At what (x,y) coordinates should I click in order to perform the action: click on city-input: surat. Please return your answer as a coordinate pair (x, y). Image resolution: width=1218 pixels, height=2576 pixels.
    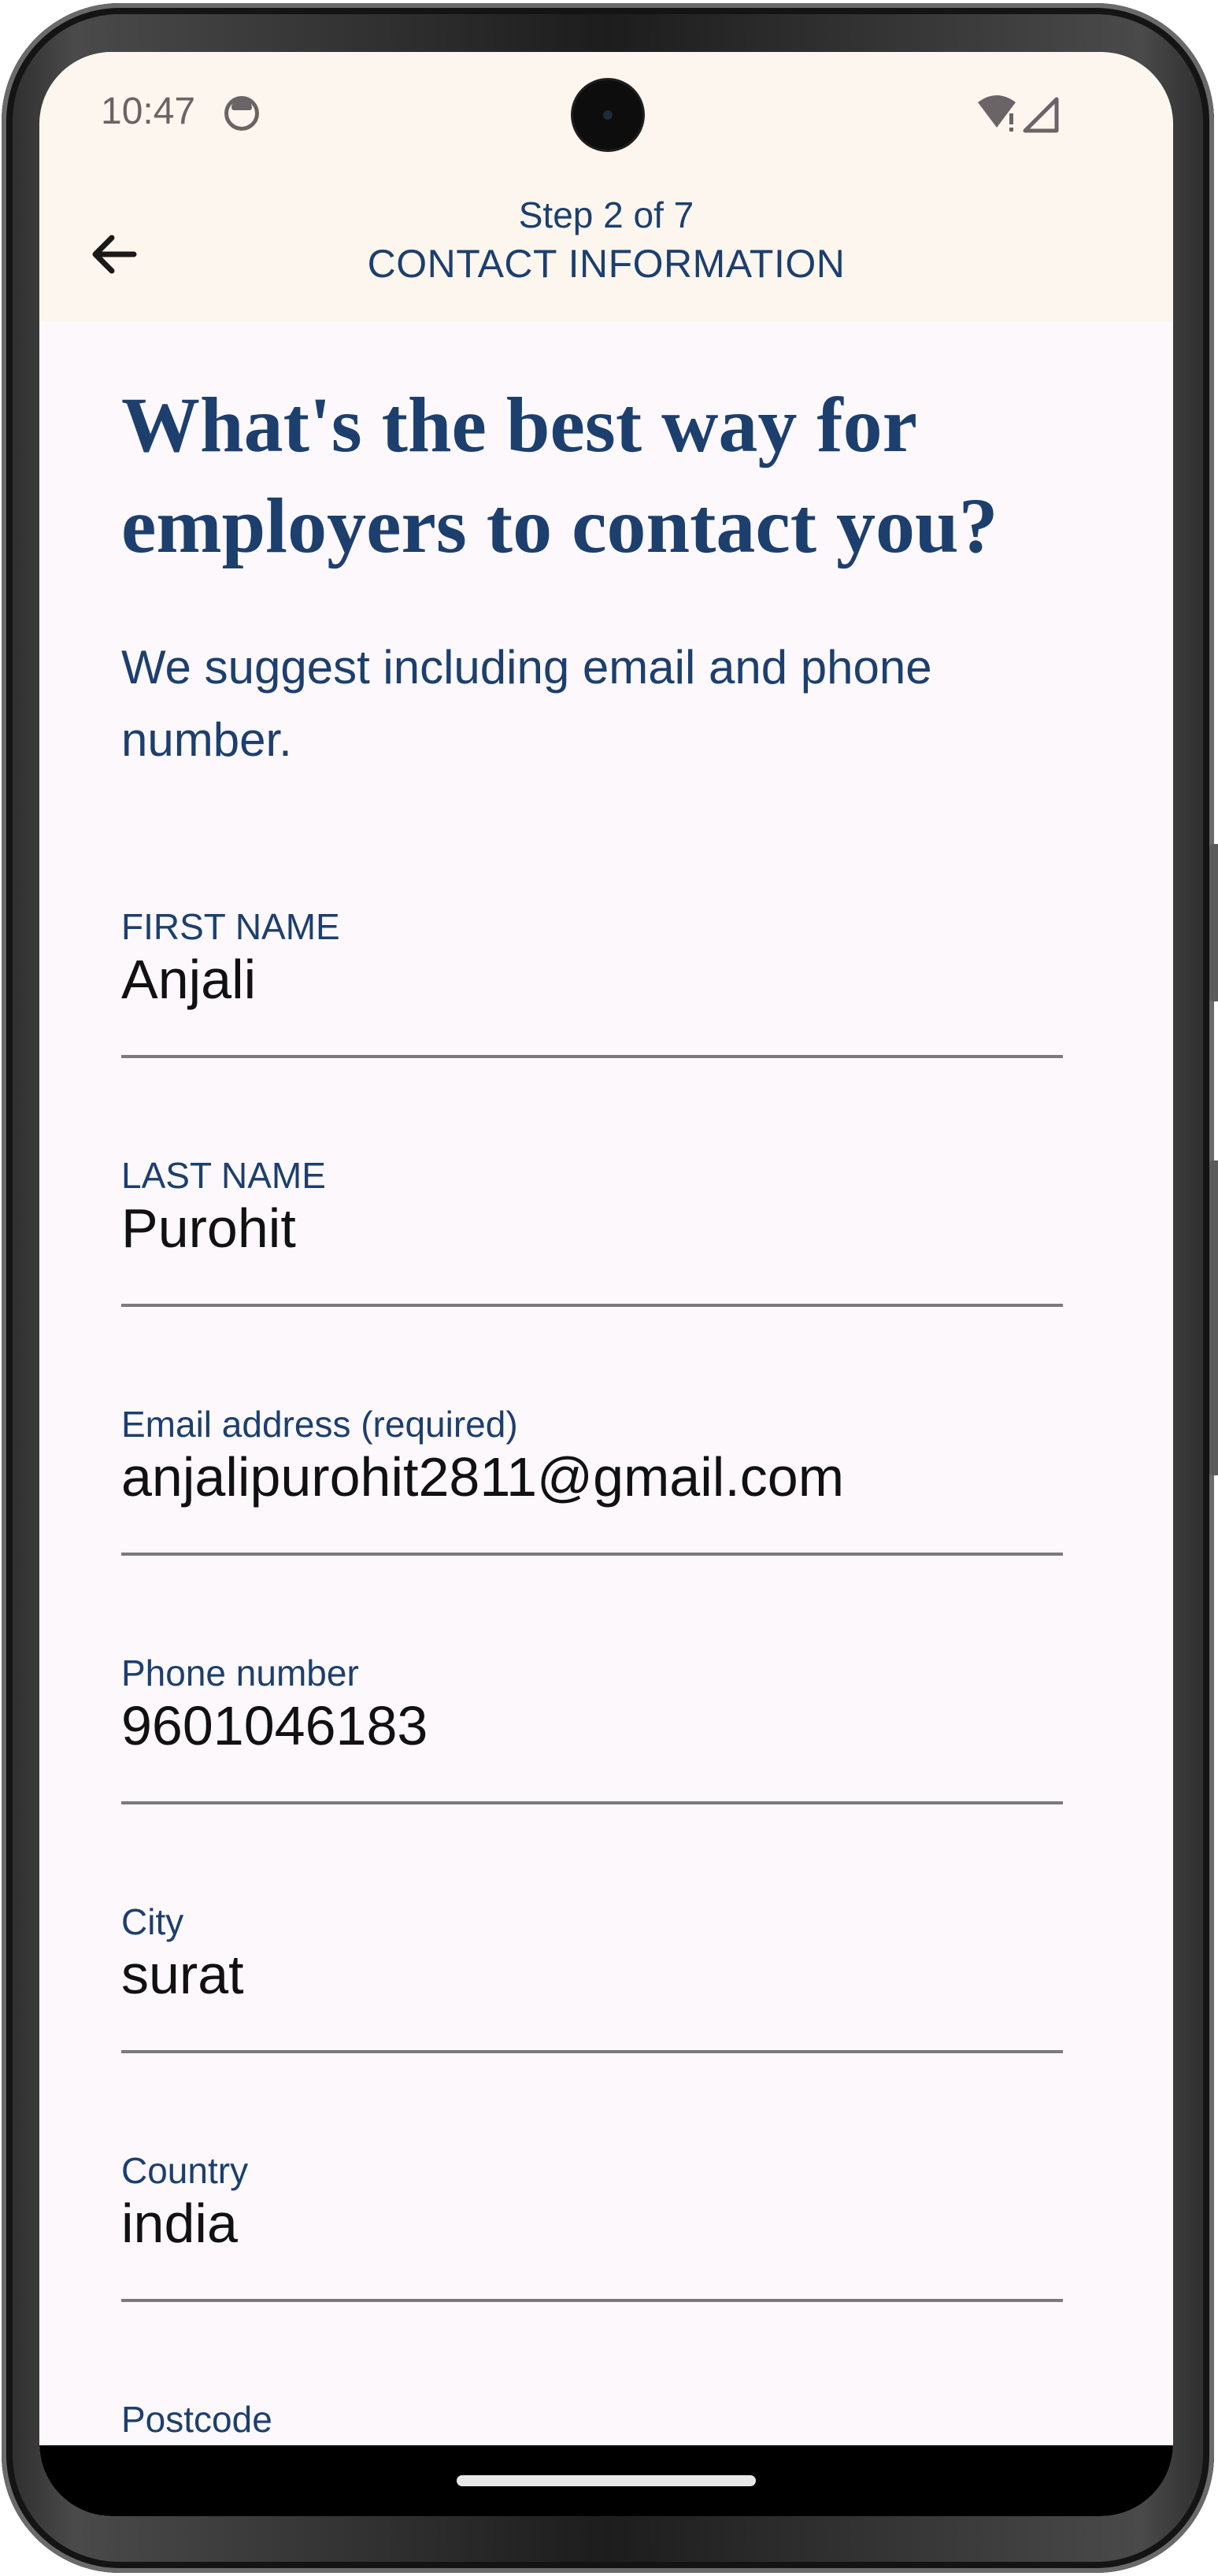
    Looking at the image, I should click on (182, 1974).